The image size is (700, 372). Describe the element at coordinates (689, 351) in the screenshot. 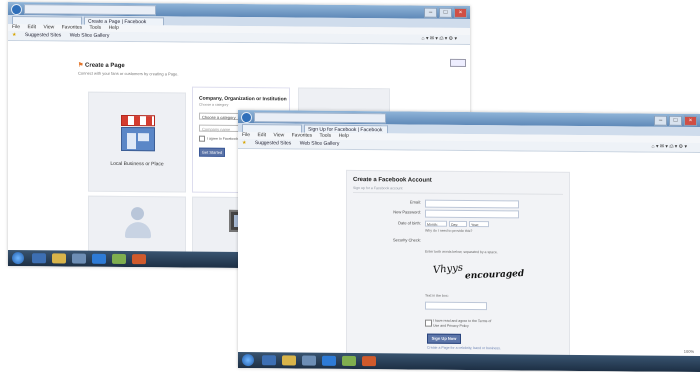

I see `zoom-level: 100%` at that location.